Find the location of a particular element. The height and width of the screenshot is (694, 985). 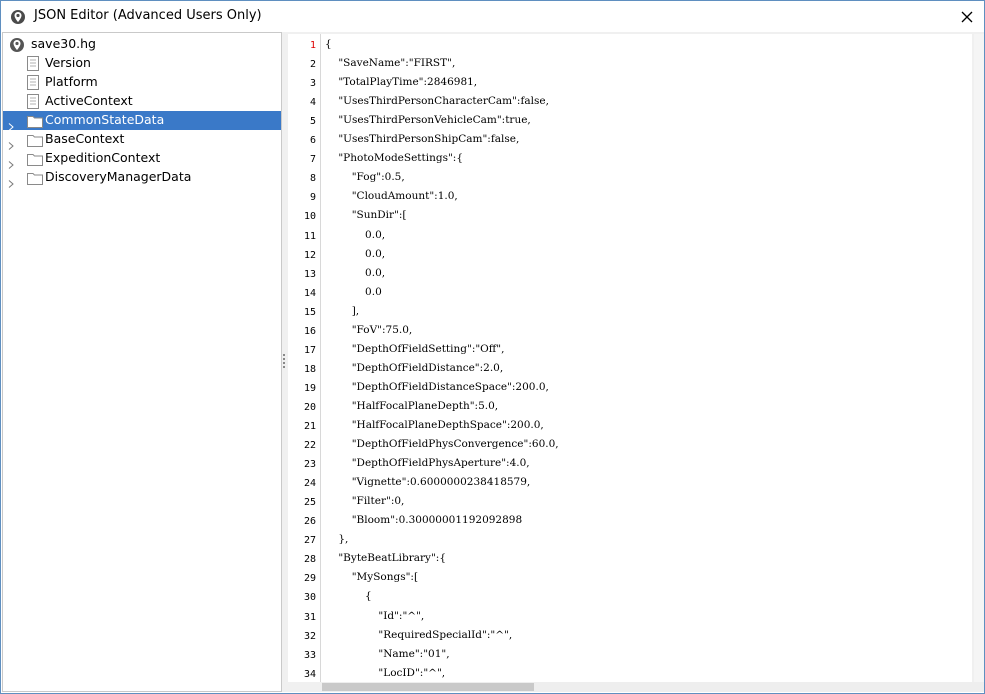

line-number: 29 is located at coordinates (309, 579).